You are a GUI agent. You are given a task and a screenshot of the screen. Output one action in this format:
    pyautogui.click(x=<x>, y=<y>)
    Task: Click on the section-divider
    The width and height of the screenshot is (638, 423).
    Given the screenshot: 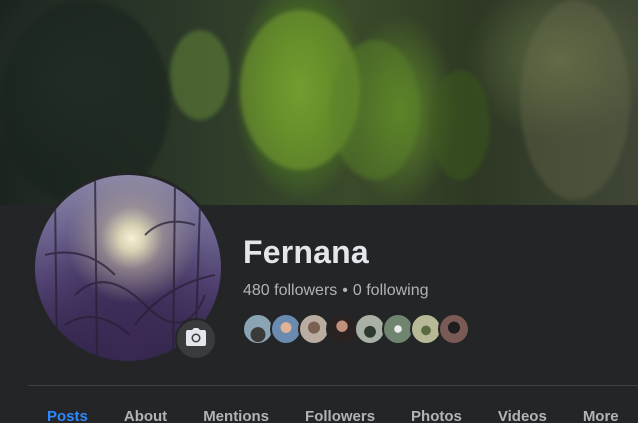 What is the action you would take?
    pyautogui.click(x=333, y=385)
    